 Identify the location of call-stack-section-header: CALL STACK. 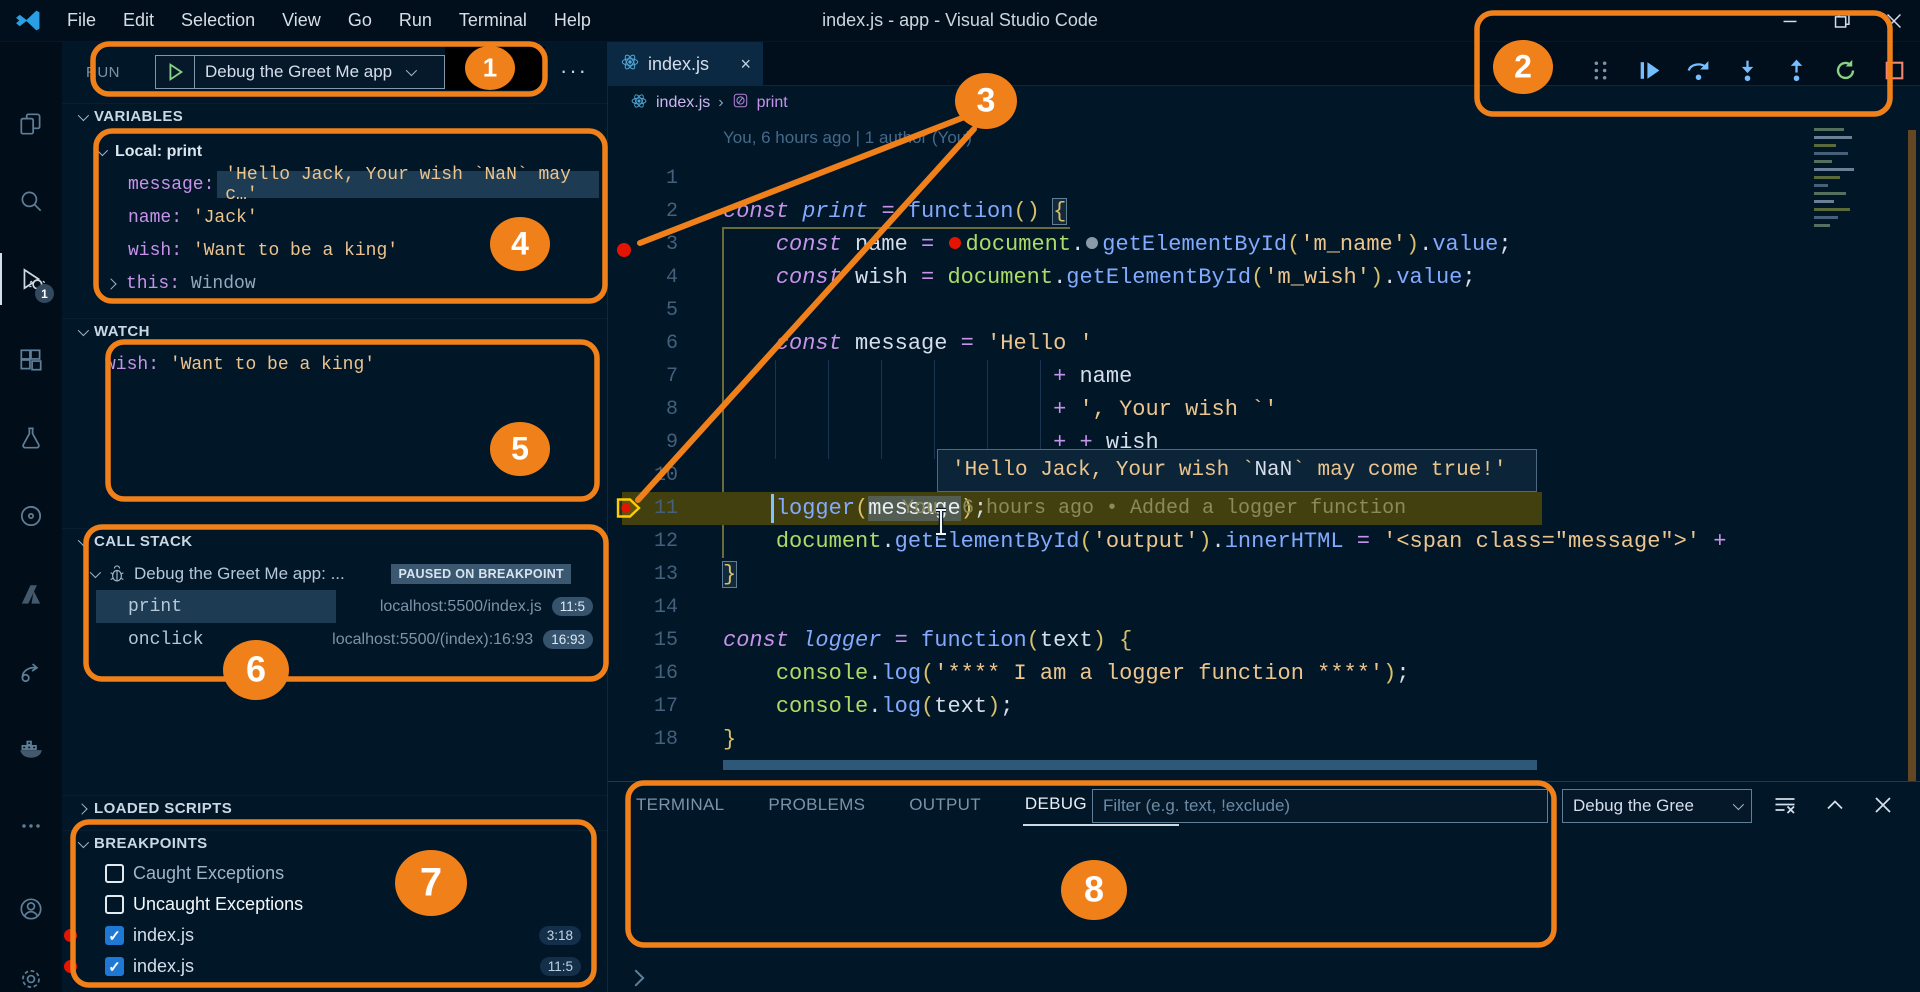
(334, 541).